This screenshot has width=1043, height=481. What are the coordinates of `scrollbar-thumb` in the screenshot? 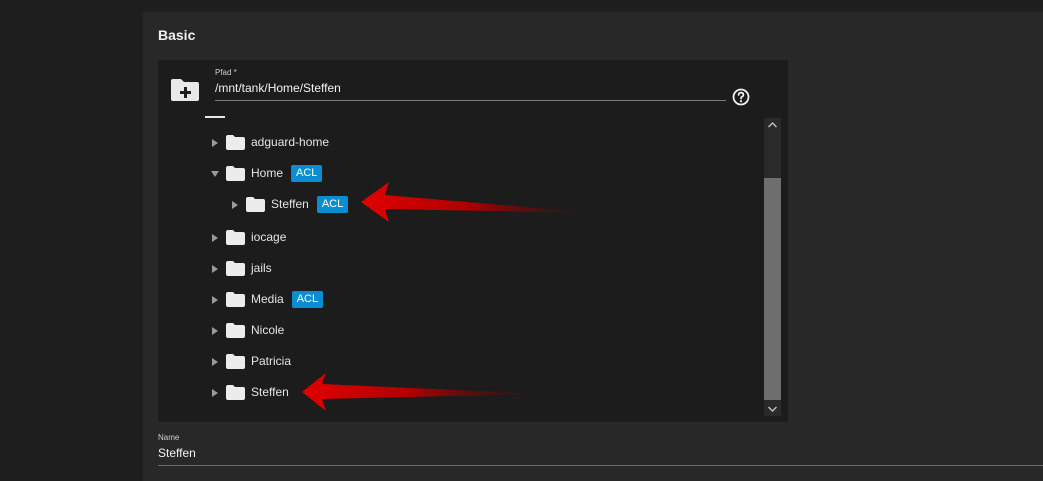 It's located at (772, 289).